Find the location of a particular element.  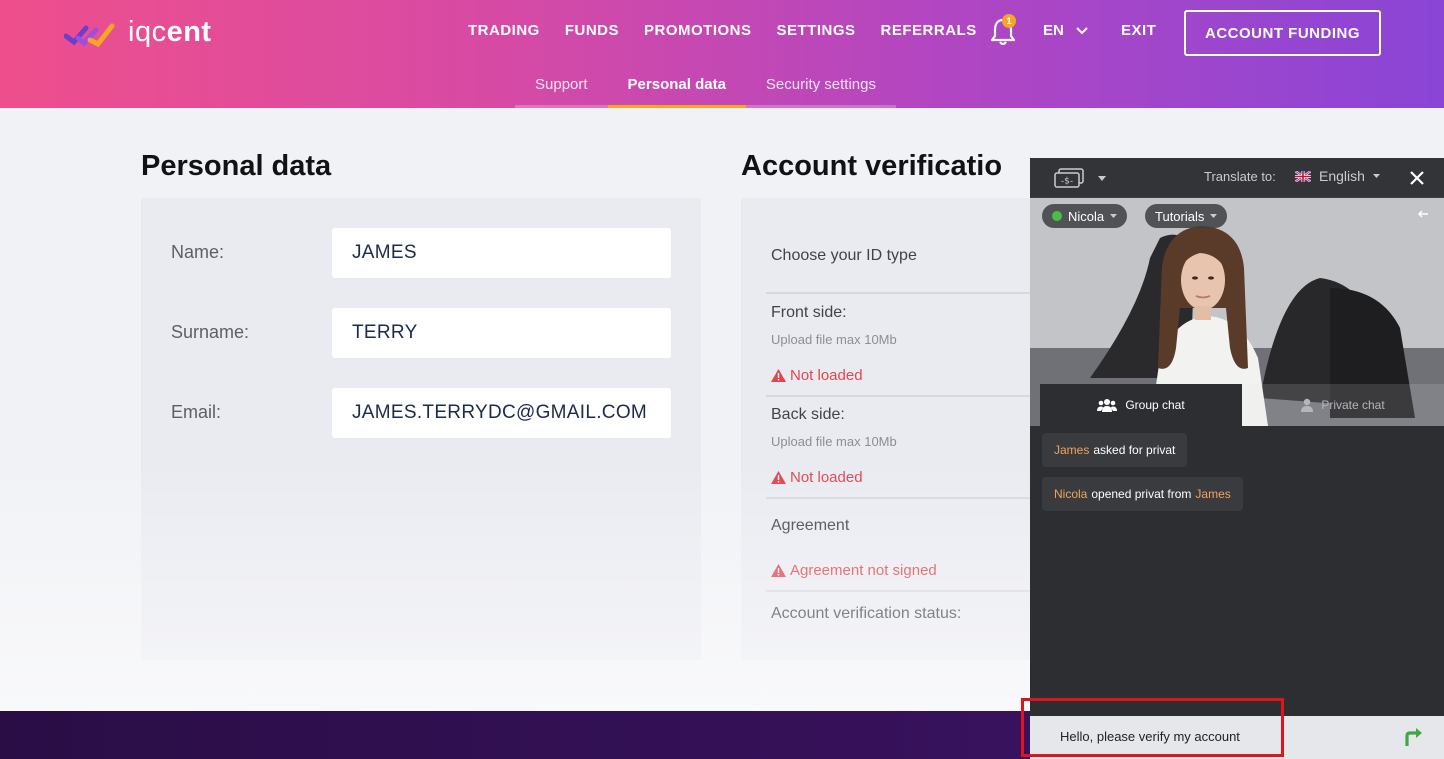

tutorials-pill: Tutorials is located at coordinates (1186, 216).